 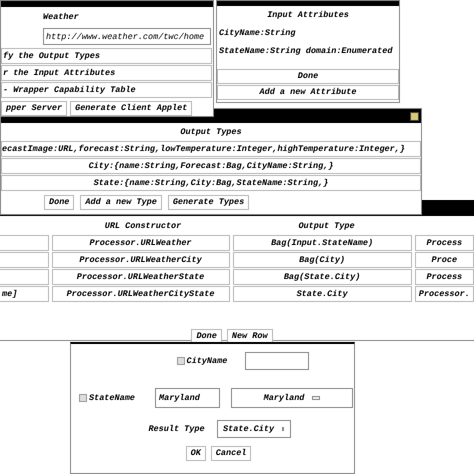 I want to click on menu-row: fy the Output Types, so click(x=106, y=56).